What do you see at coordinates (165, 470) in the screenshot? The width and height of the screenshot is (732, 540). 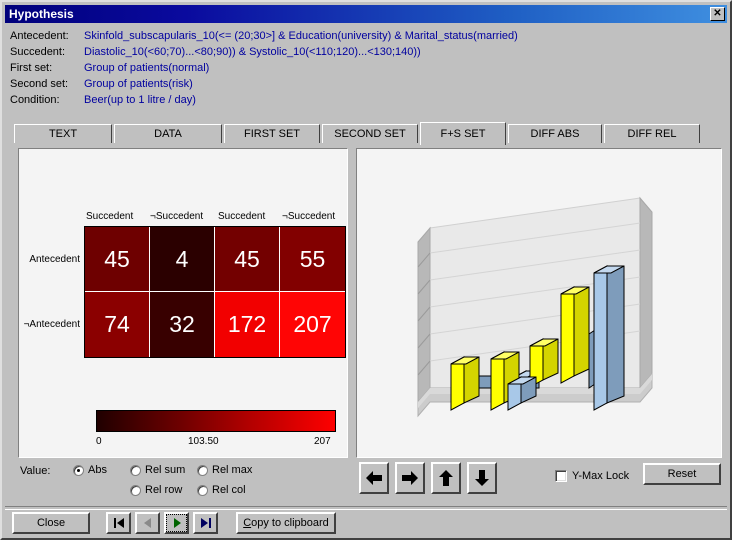 I see `radio-label-rel-sum: Rel sum` at bounding box center [165, 470].